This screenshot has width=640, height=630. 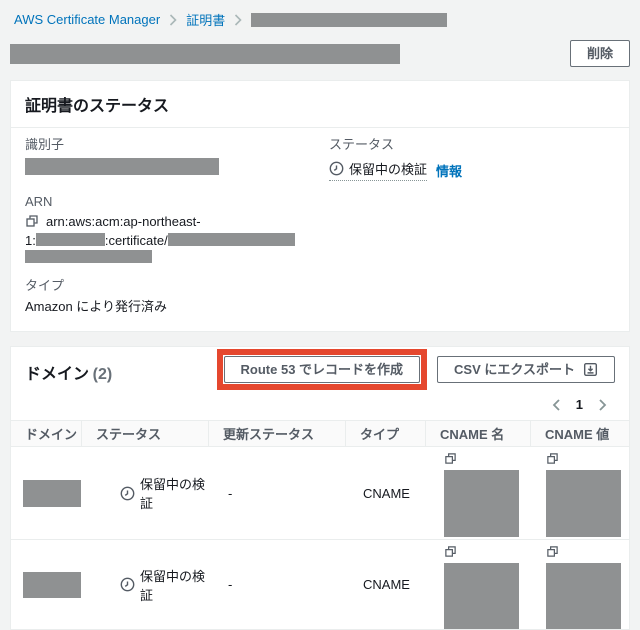 What do you see at coordinates (177, 296) in the screenshot?
I see `type-field: タイプ Amazon により発行済み` at bounding box center [177, 296].